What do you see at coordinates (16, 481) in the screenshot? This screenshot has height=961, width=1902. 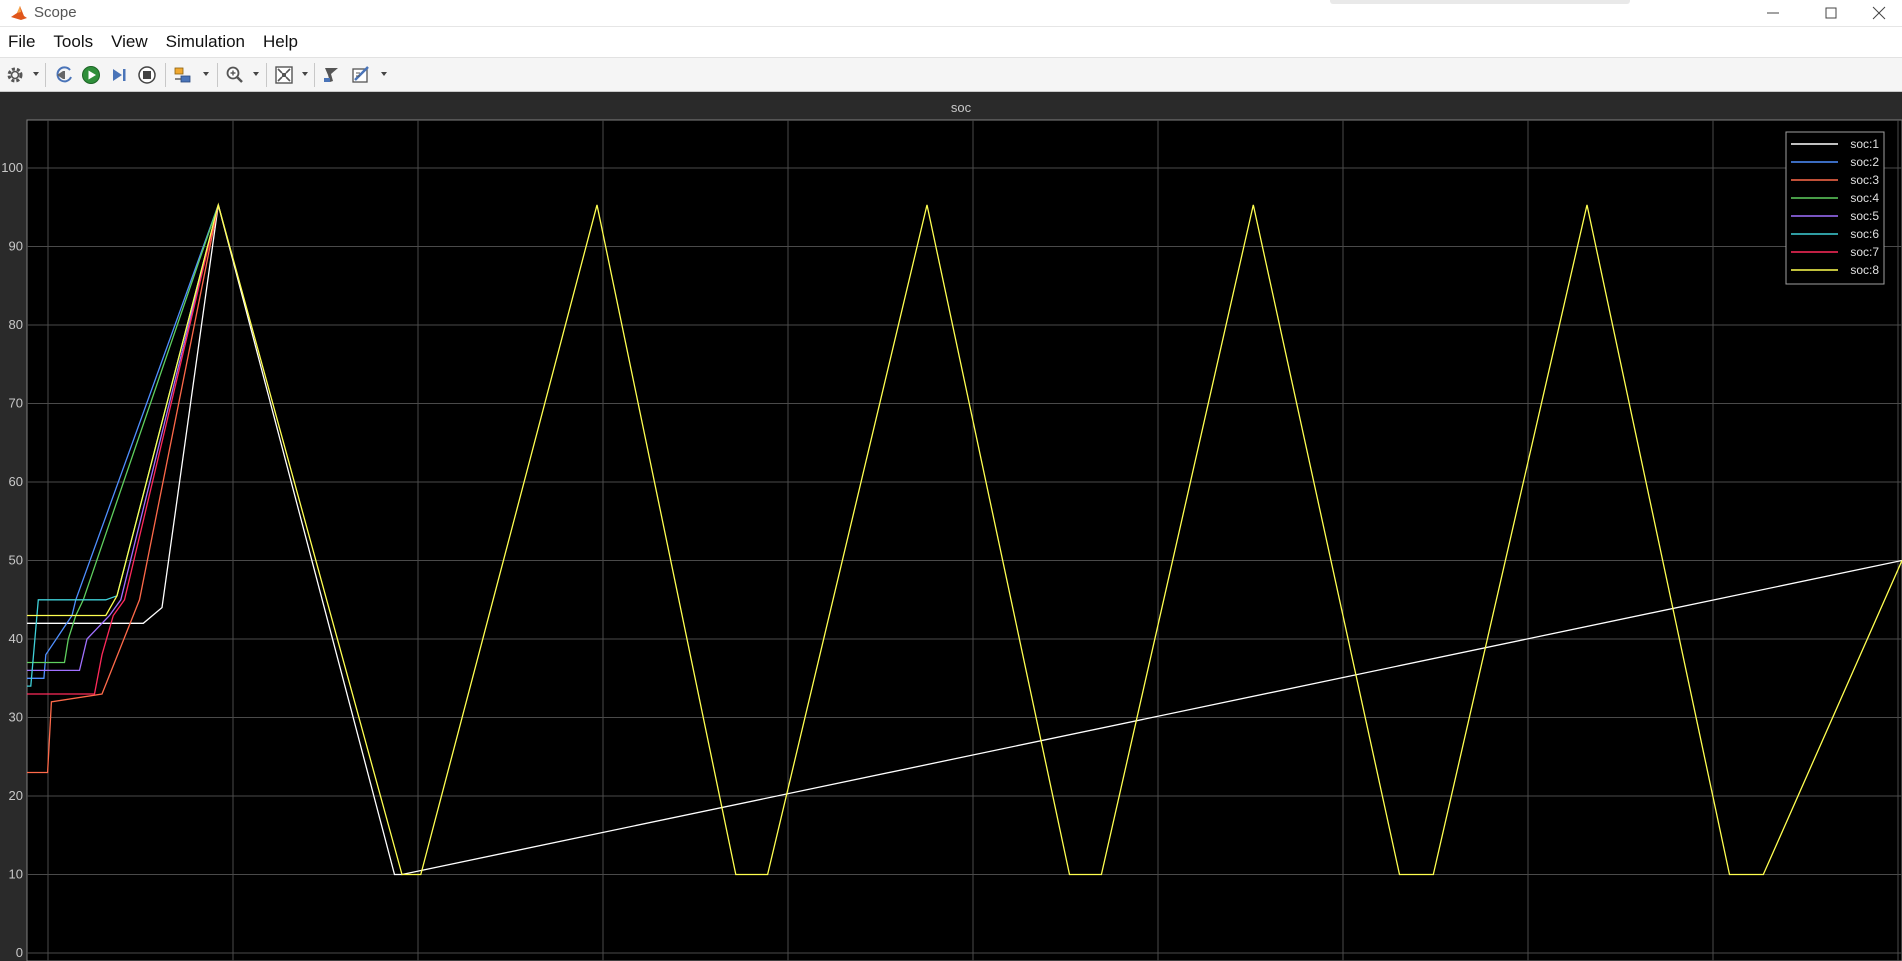 I see `y-tick-label: 60` at bounding box center [16, 481].